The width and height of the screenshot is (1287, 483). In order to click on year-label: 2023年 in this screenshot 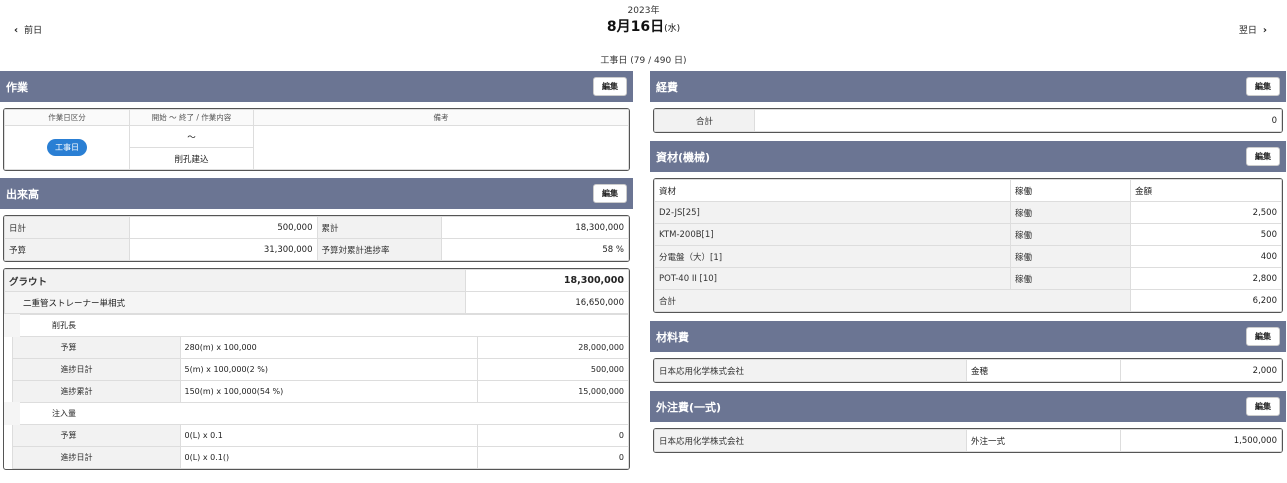, I will do `click(643, 11)`.